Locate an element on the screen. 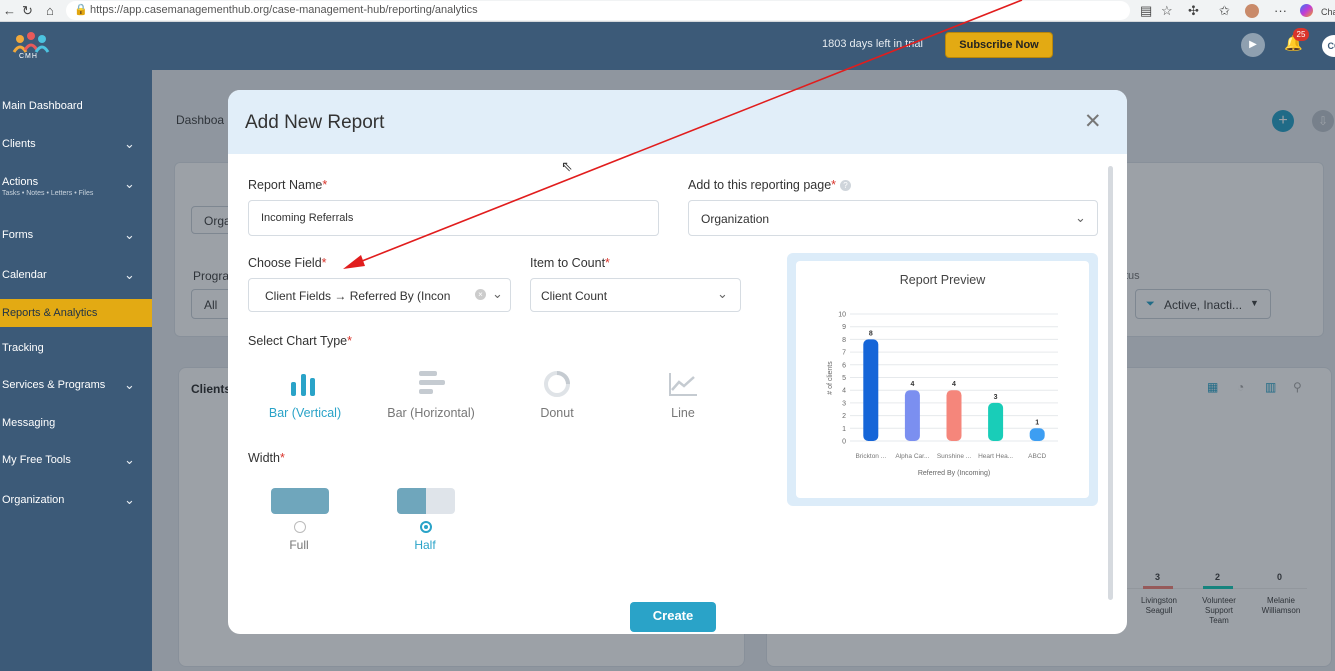 The width and height of the screenshot is (1335, 671). y-tick-label: 6 is located at coordinates (844, 365).